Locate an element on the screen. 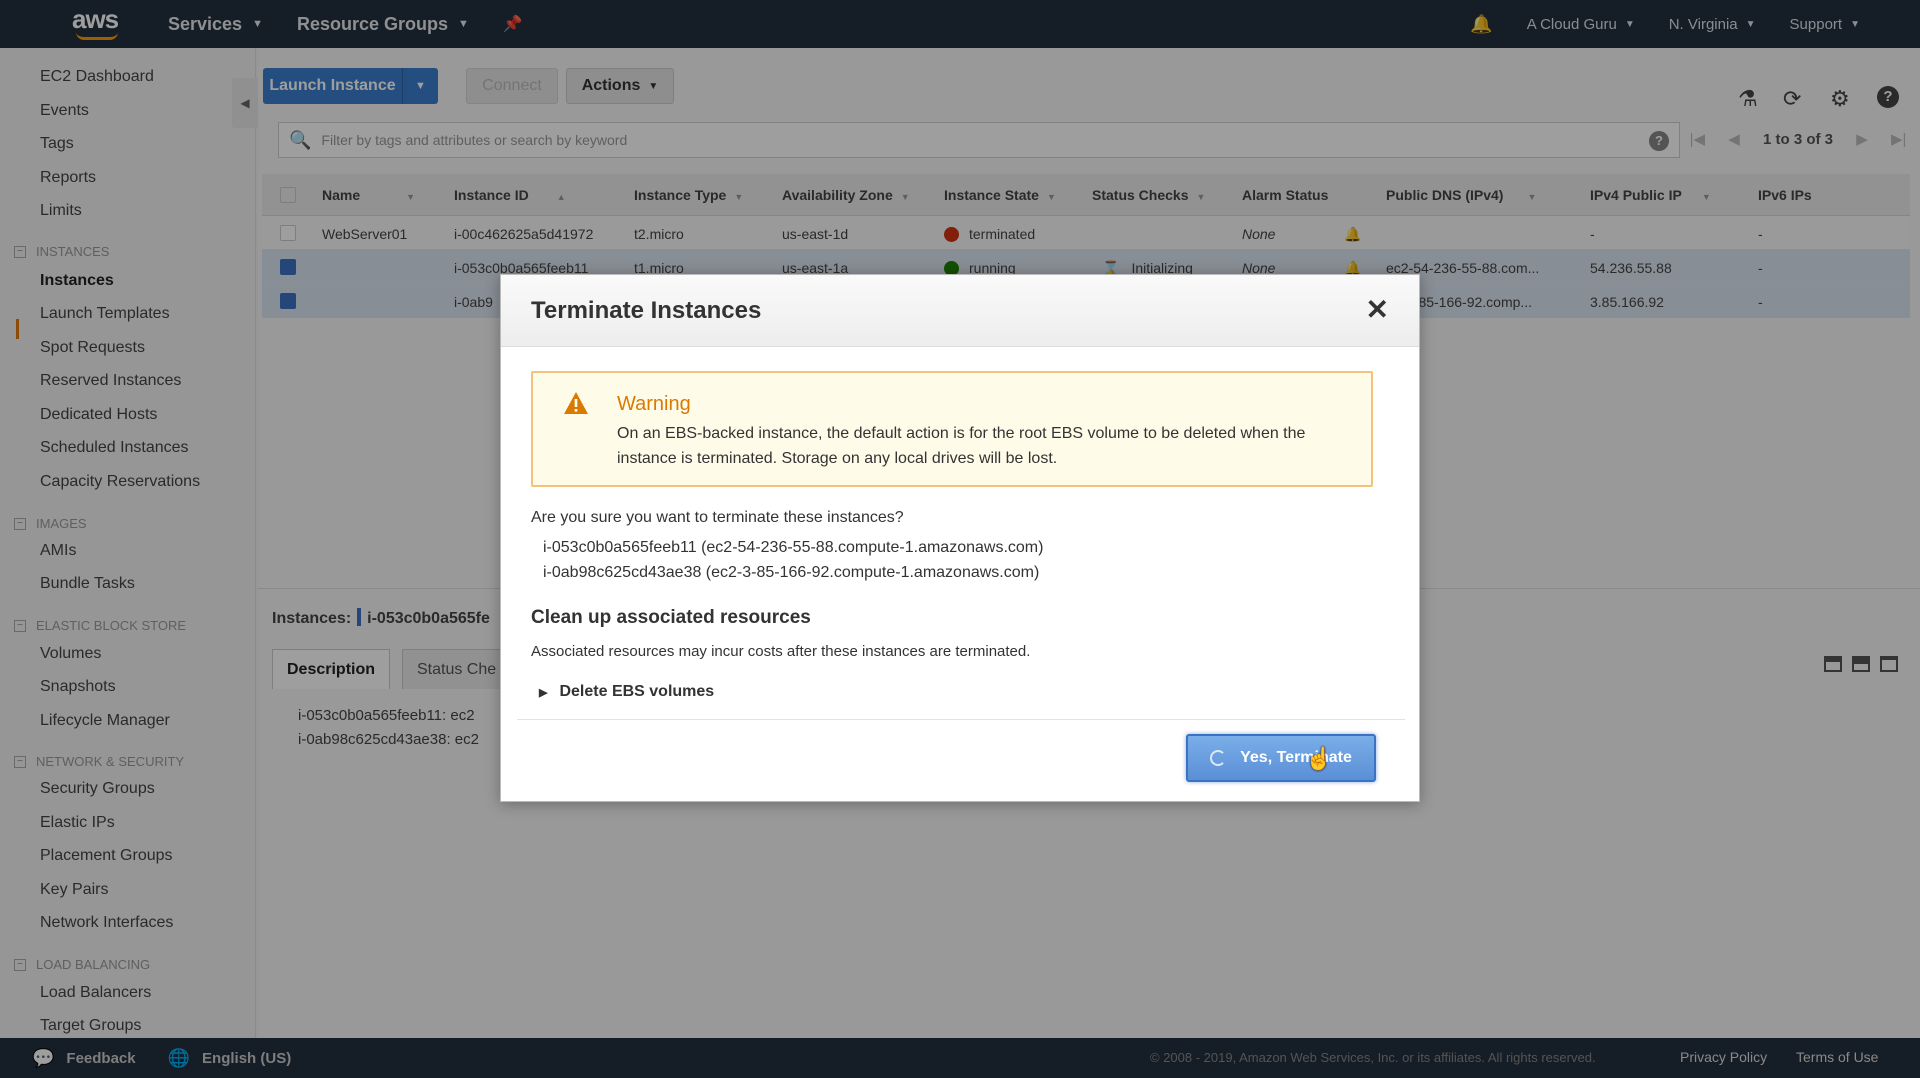 The width and height of the screenshot is (1920, 1078). yes-terminate-button: Yes, Terminate is located at coordinates (1281, 758).